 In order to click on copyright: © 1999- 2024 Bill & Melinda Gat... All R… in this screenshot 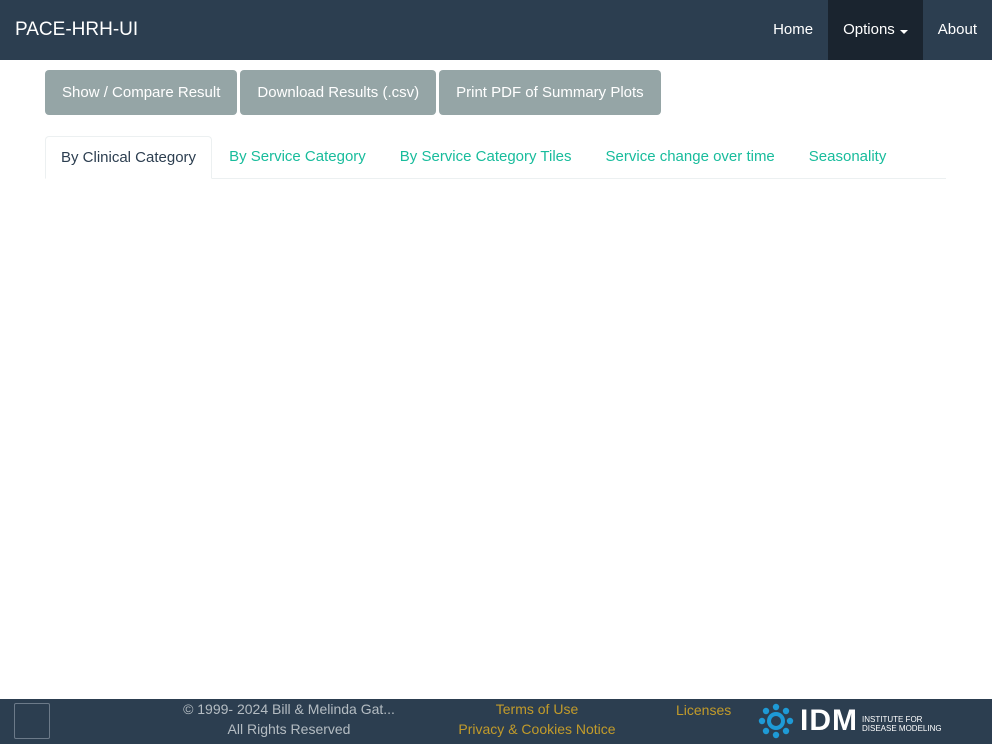, I will do `click(289, 719)`.